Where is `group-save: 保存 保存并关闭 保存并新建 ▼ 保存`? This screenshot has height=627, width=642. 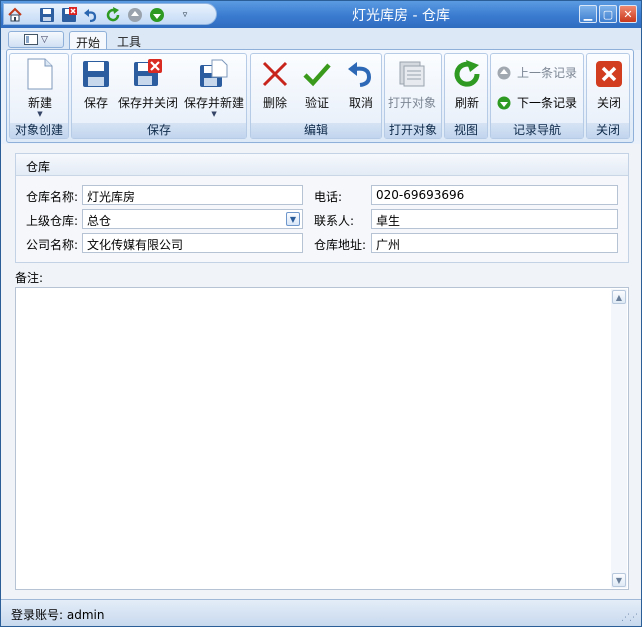
group-save: 保存 保存并关闭 保存并新建 ▼ 保存 is located at coordinates (159, 96).